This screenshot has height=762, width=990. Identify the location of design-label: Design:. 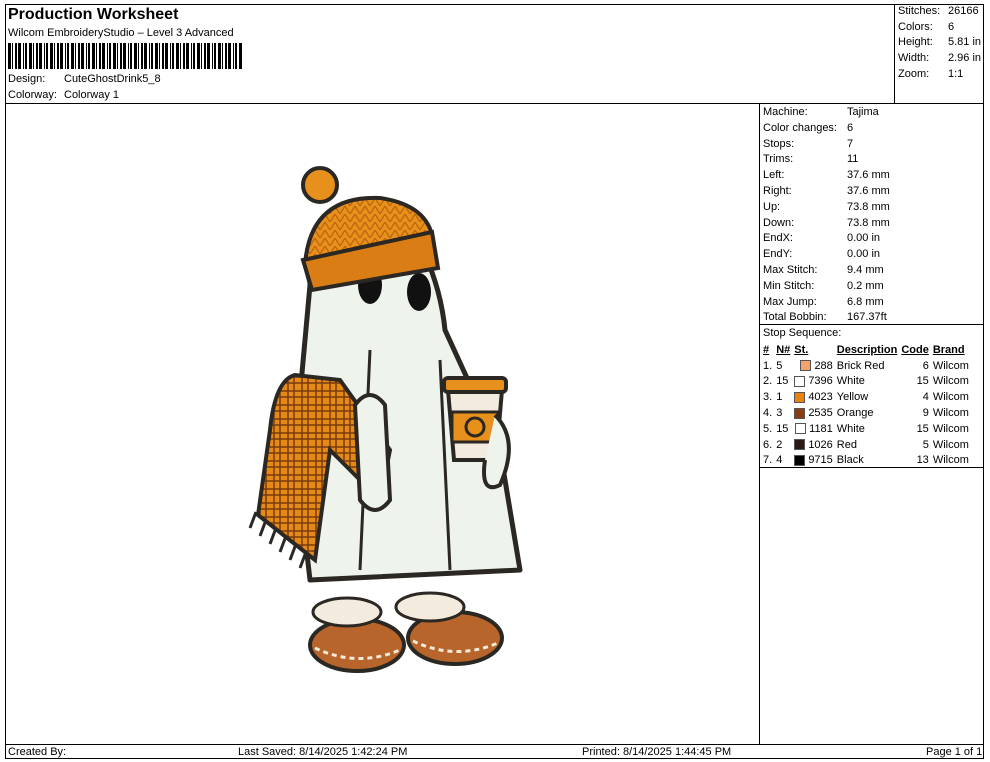
(27, 79).